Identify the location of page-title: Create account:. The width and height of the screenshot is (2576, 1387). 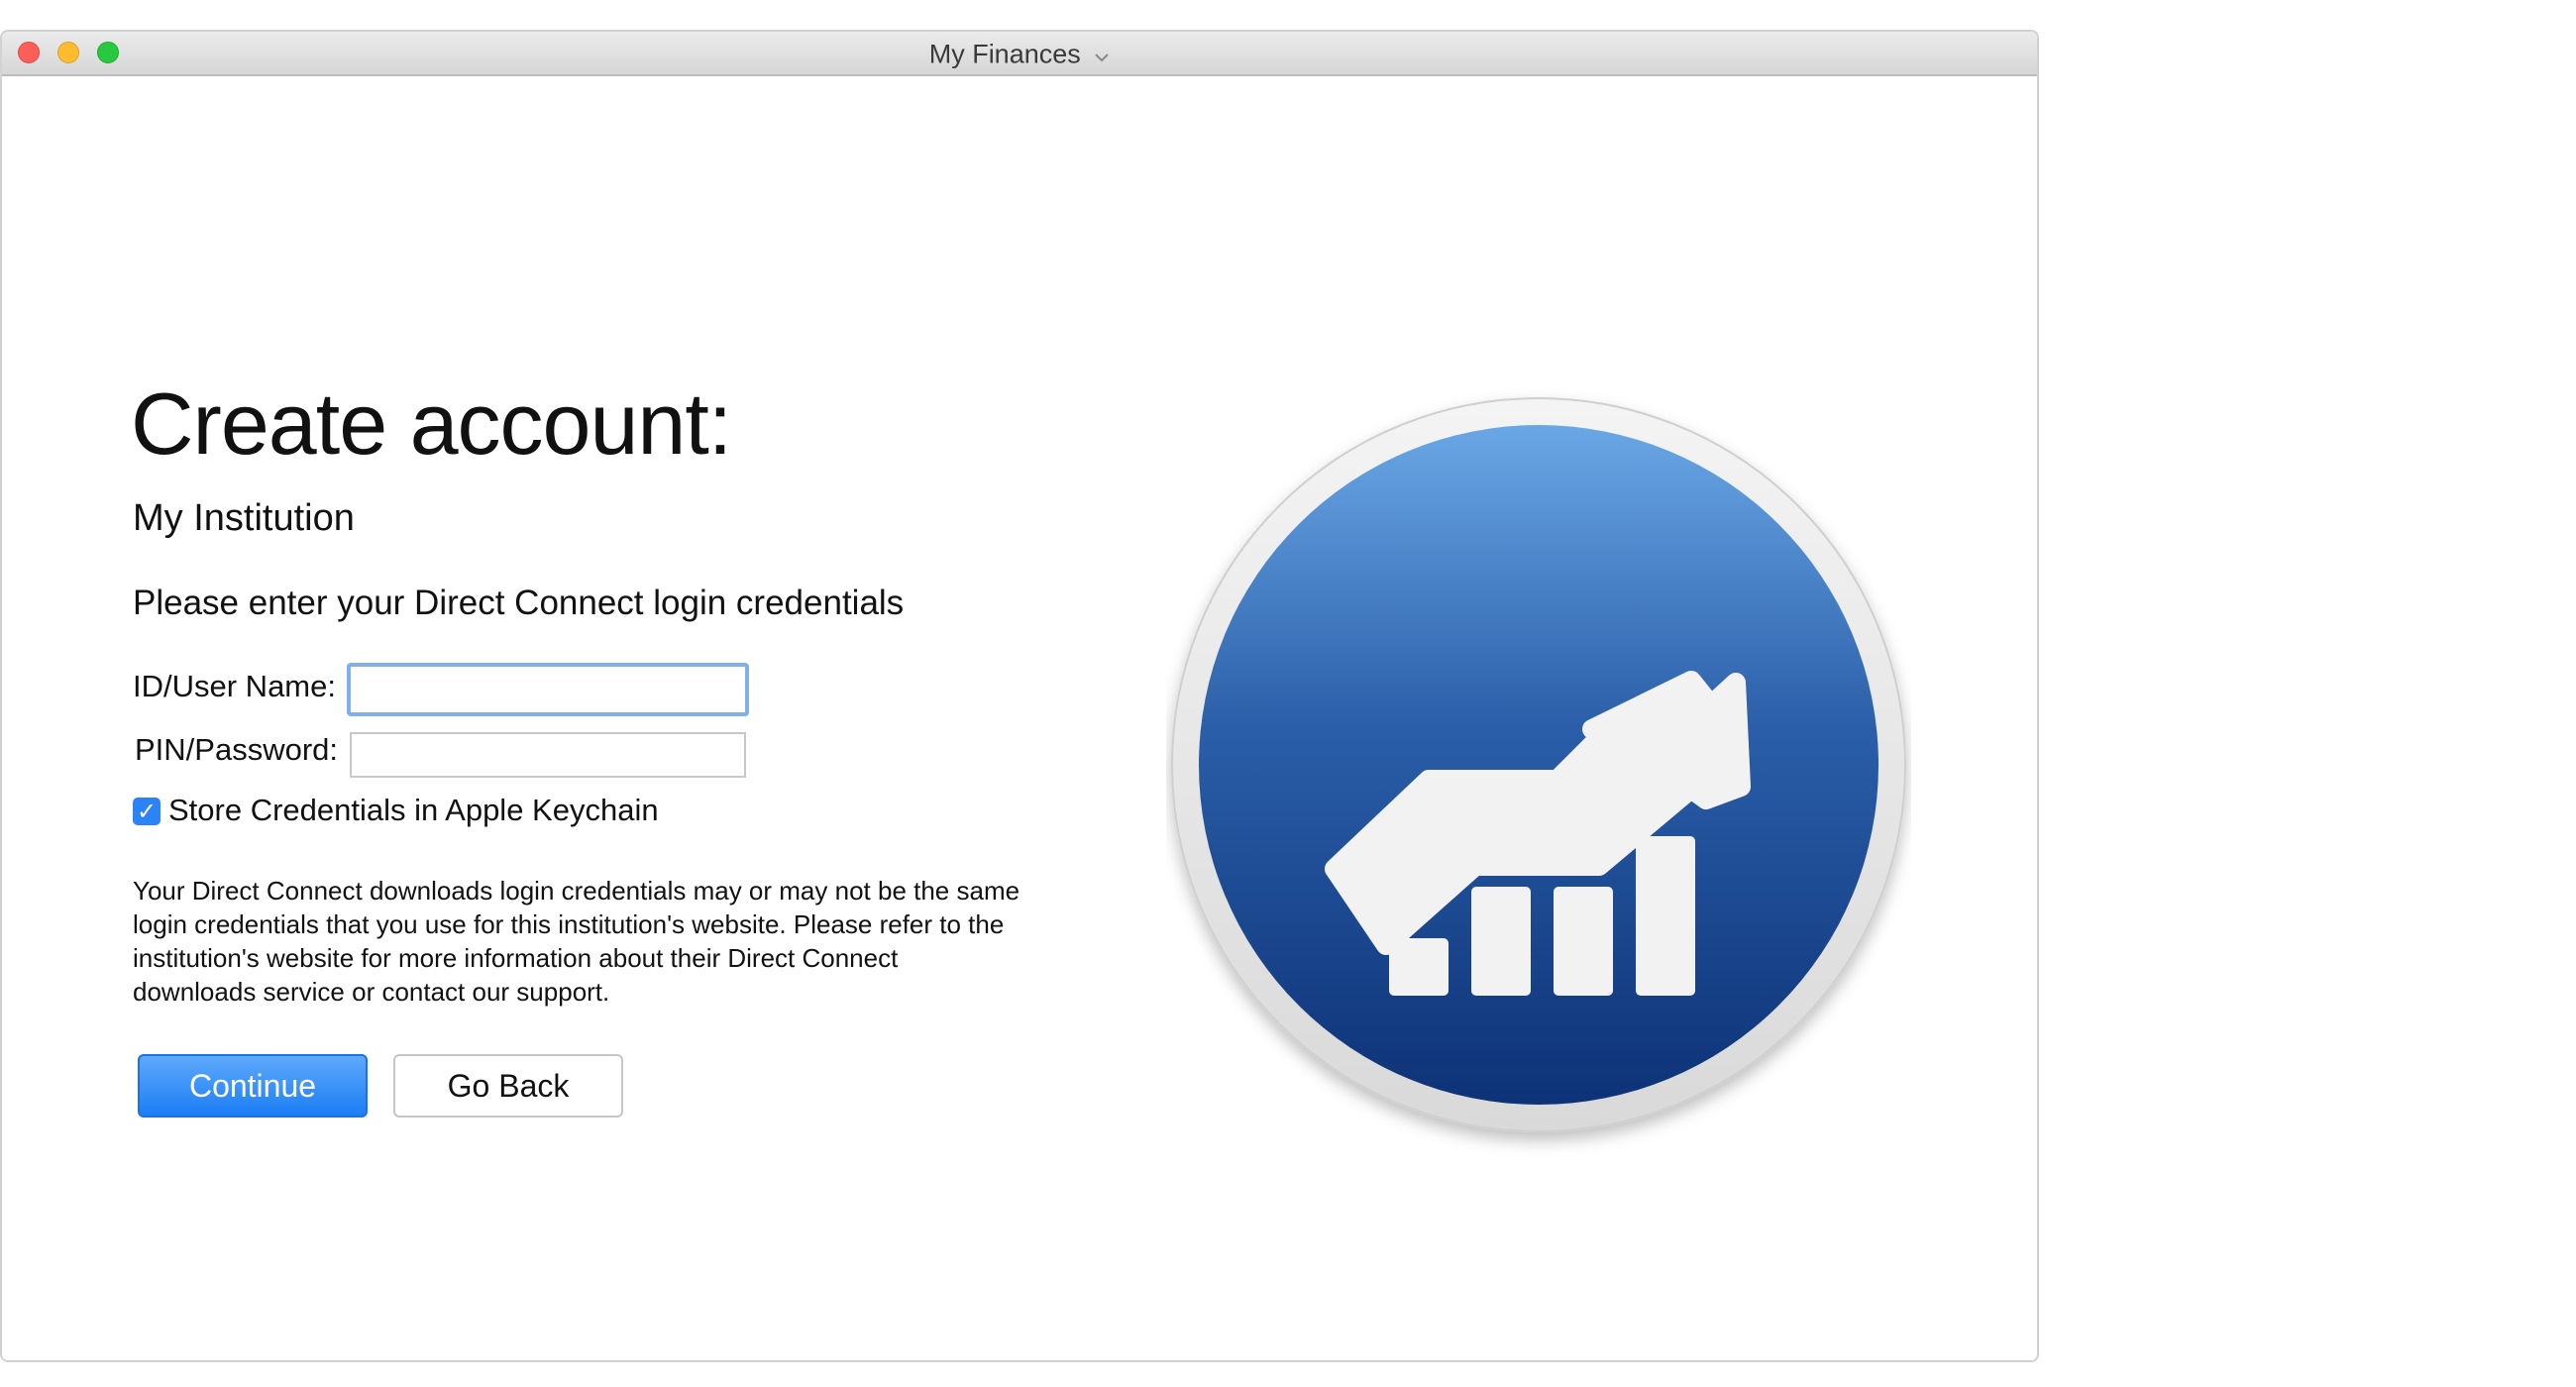
(431, 423).